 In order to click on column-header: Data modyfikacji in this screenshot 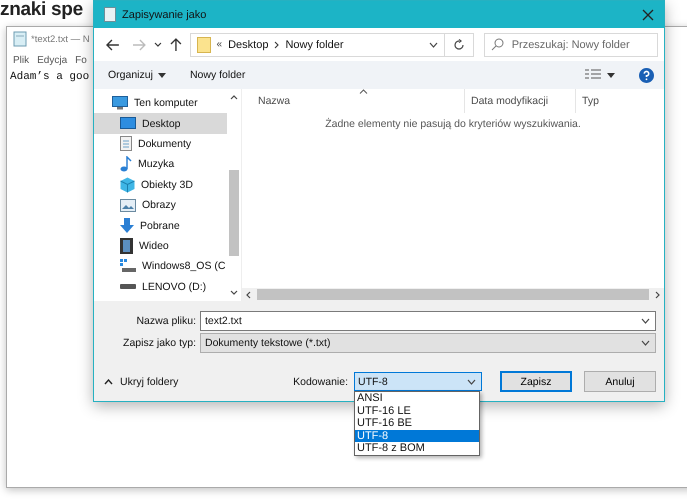, I will do `click(519, 101)`.